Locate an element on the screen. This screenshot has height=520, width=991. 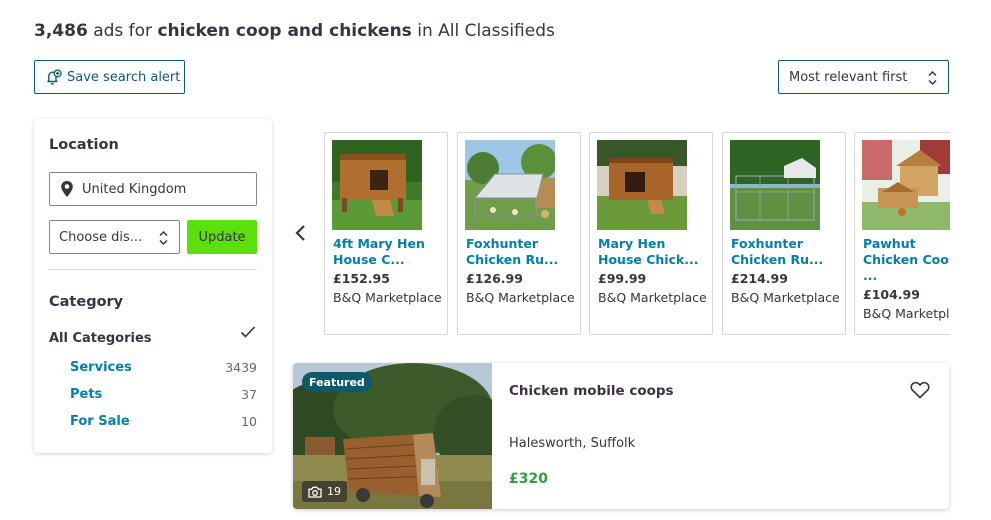
category-name: For Sale is located at coordinates (100, 421).